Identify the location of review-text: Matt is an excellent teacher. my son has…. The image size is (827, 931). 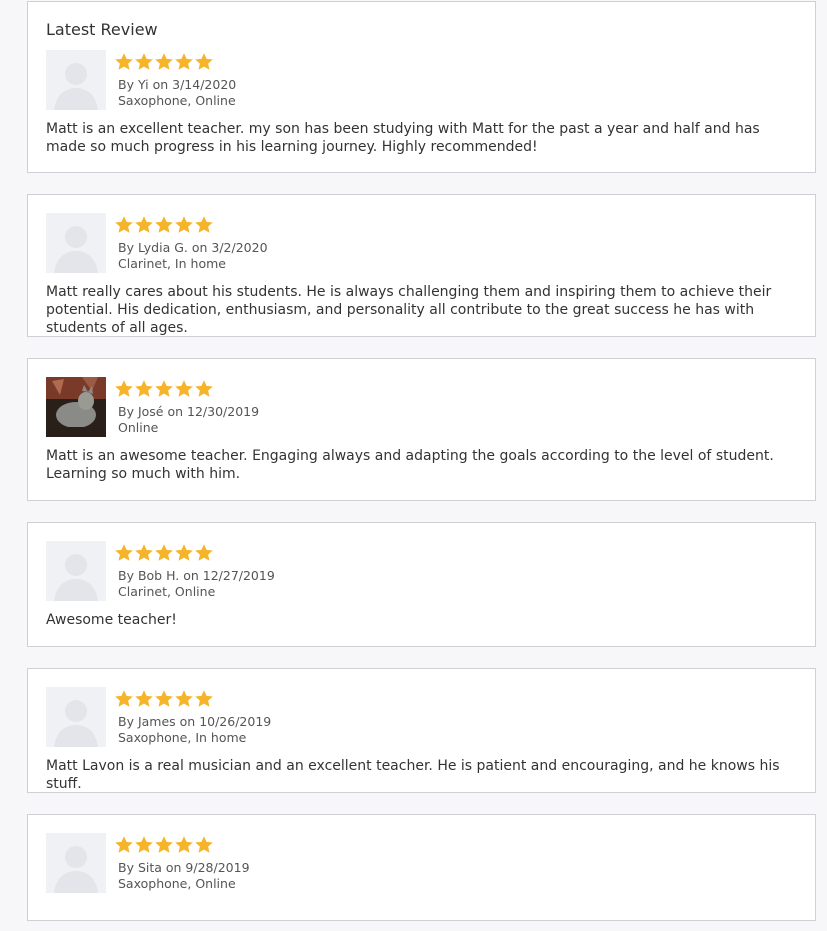
(403, 138).